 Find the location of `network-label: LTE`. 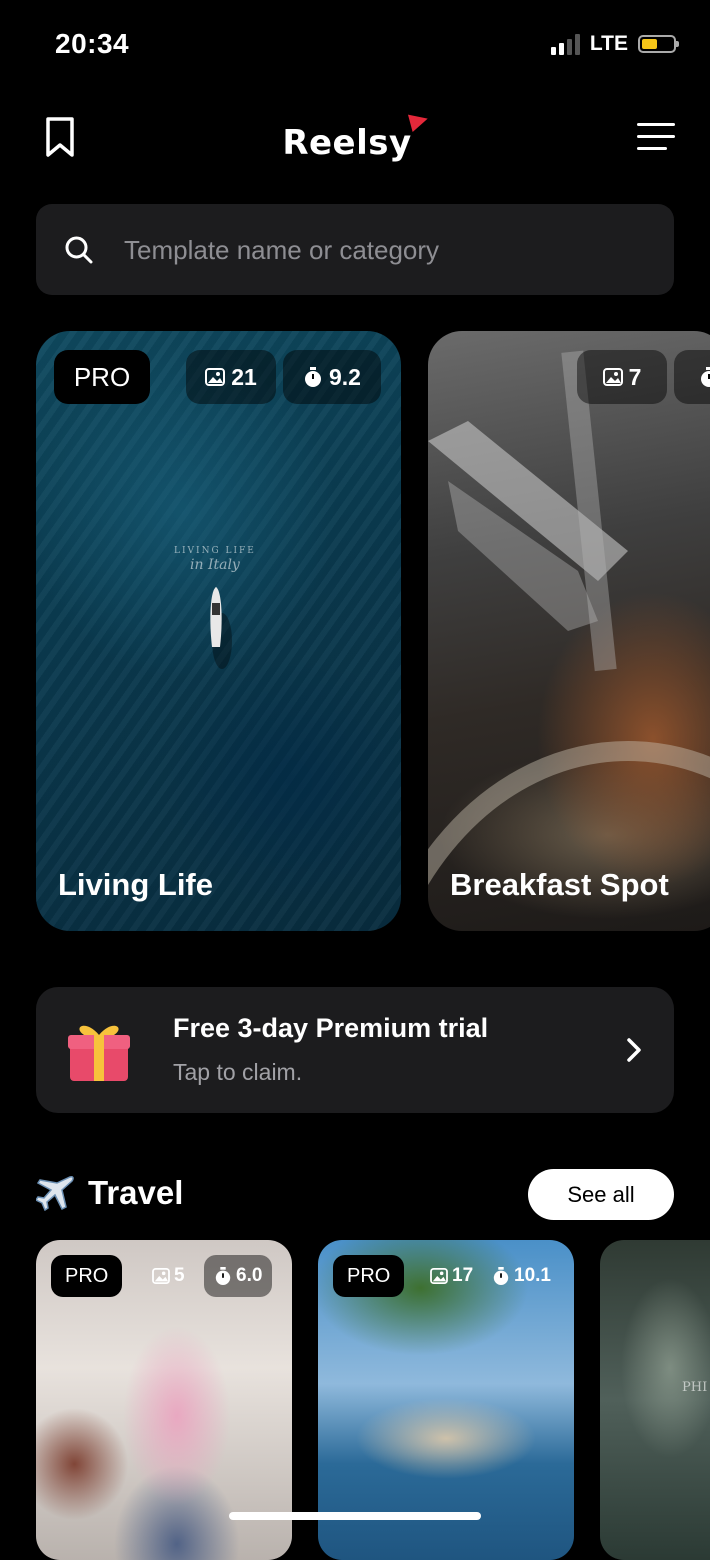

network-label: LTE is located at coordinates (608, 43).